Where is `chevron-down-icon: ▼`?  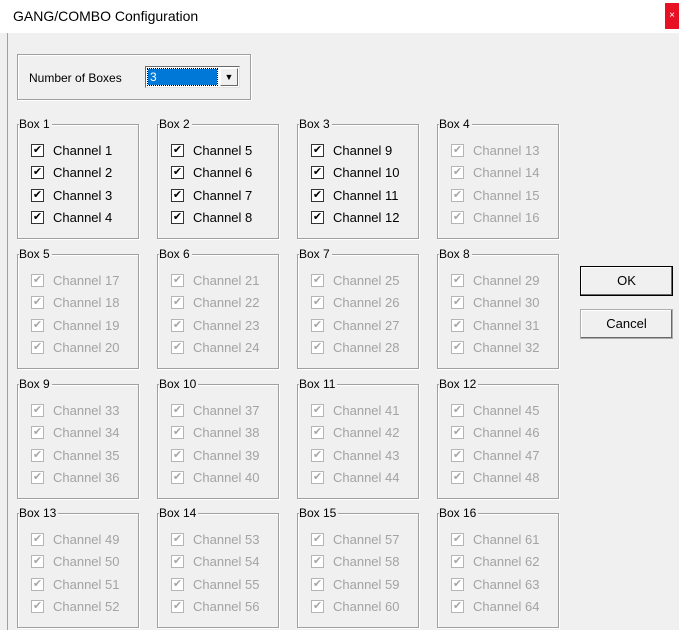
chevron-down-icon: ▼ is located at coordinates (229, 77).